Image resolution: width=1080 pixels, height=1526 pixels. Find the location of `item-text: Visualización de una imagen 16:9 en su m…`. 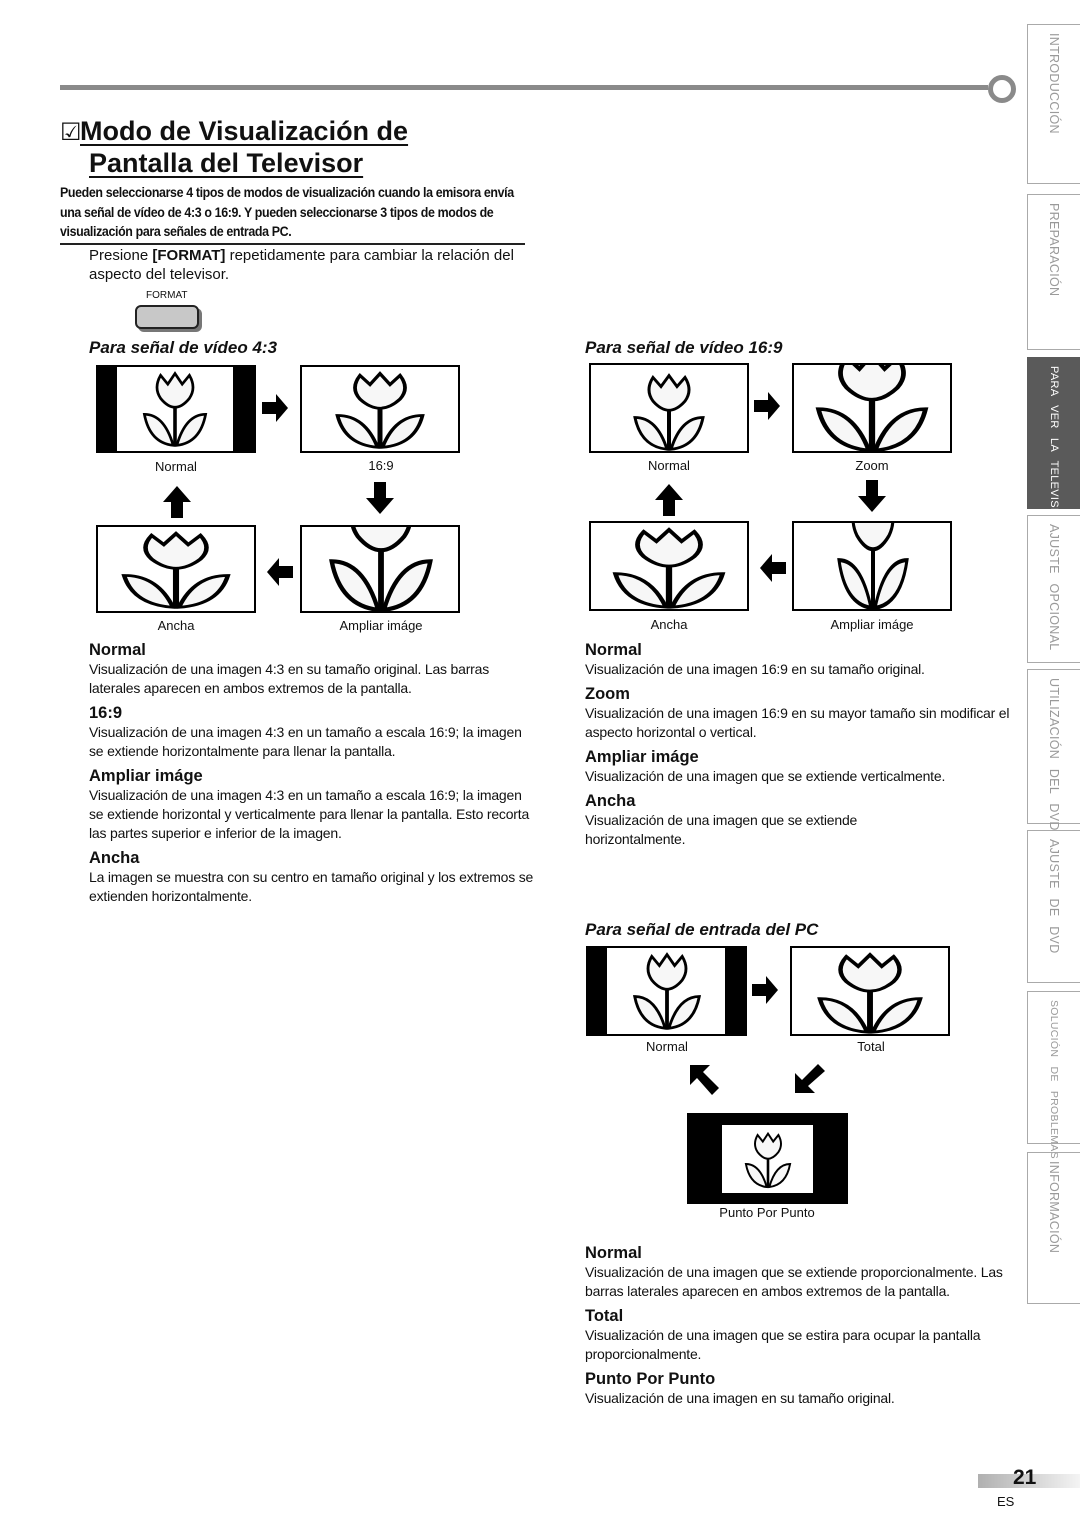

item-text: Visualización de una imagen 16:9 en su m… is located at coordinates (797, 722).